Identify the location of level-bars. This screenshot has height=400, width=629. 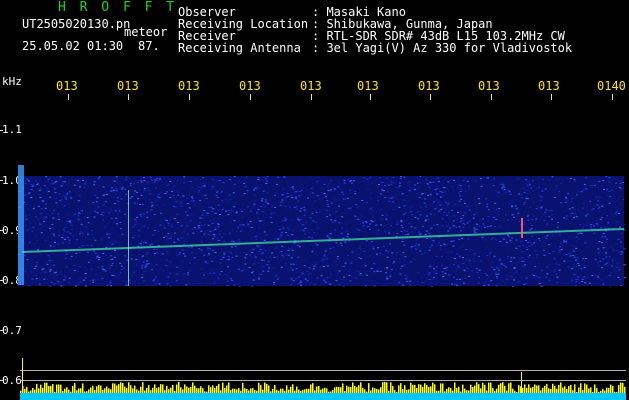
(323, 388).